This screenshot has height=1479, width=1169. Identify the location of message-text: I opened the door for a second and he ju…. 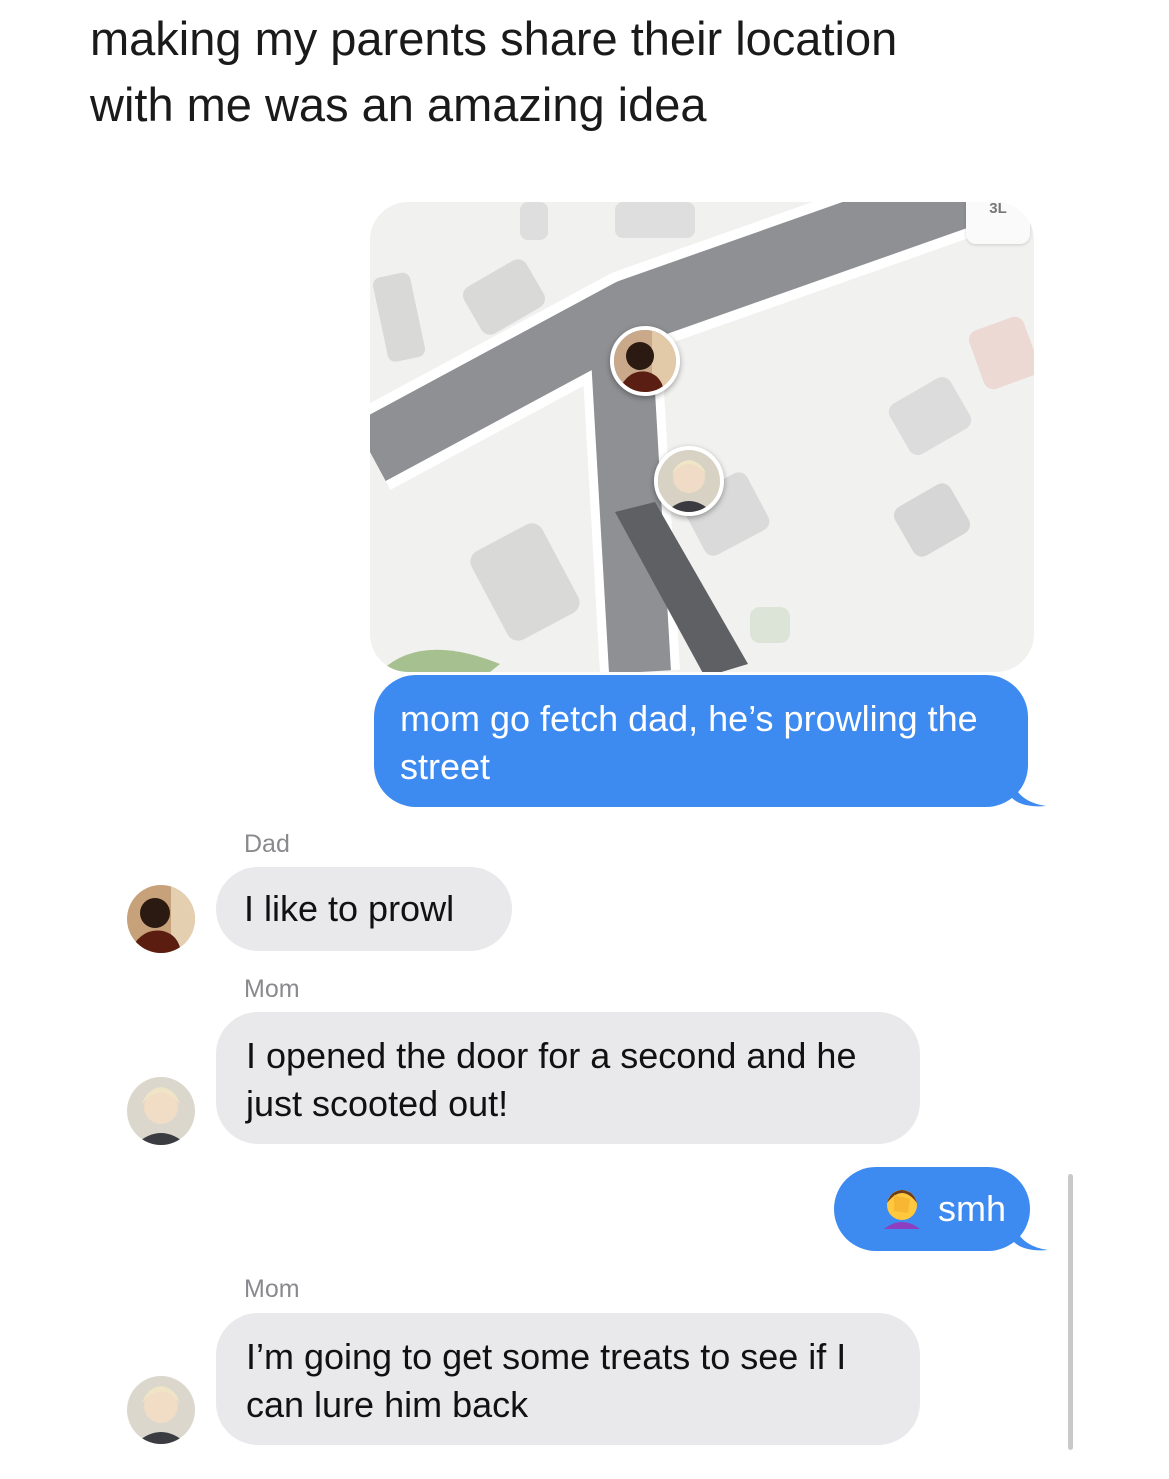
(551, 1079).